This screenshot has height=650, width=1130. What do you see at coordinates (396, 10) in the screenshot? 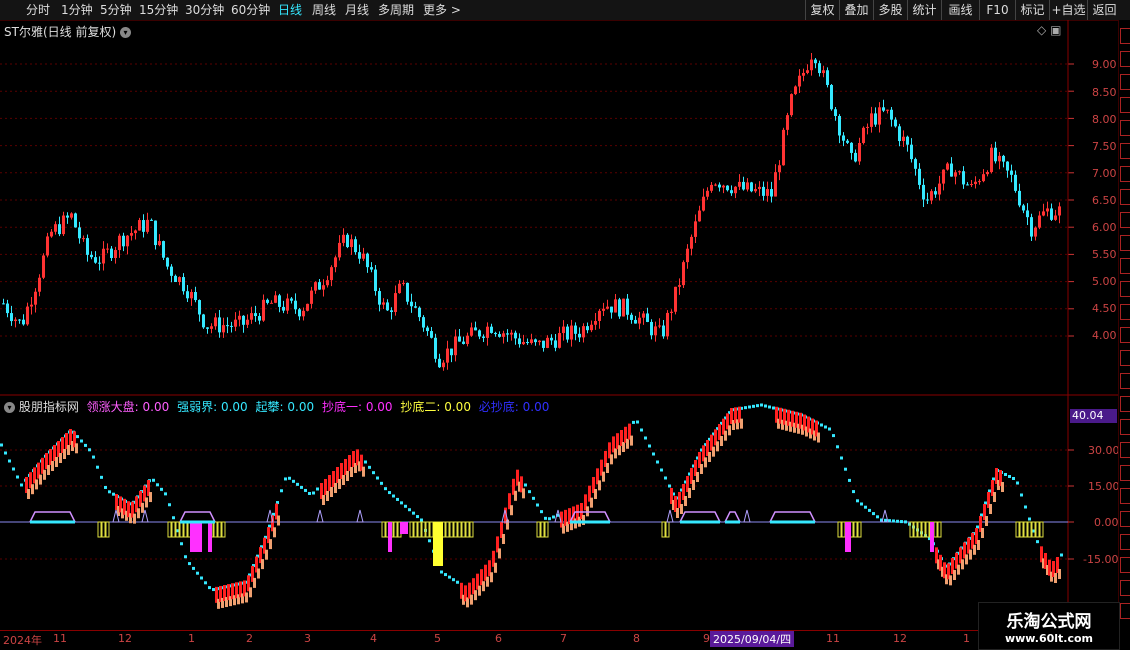
I see `period-tab-multi: 多周期` at bounding box center [396, 10].